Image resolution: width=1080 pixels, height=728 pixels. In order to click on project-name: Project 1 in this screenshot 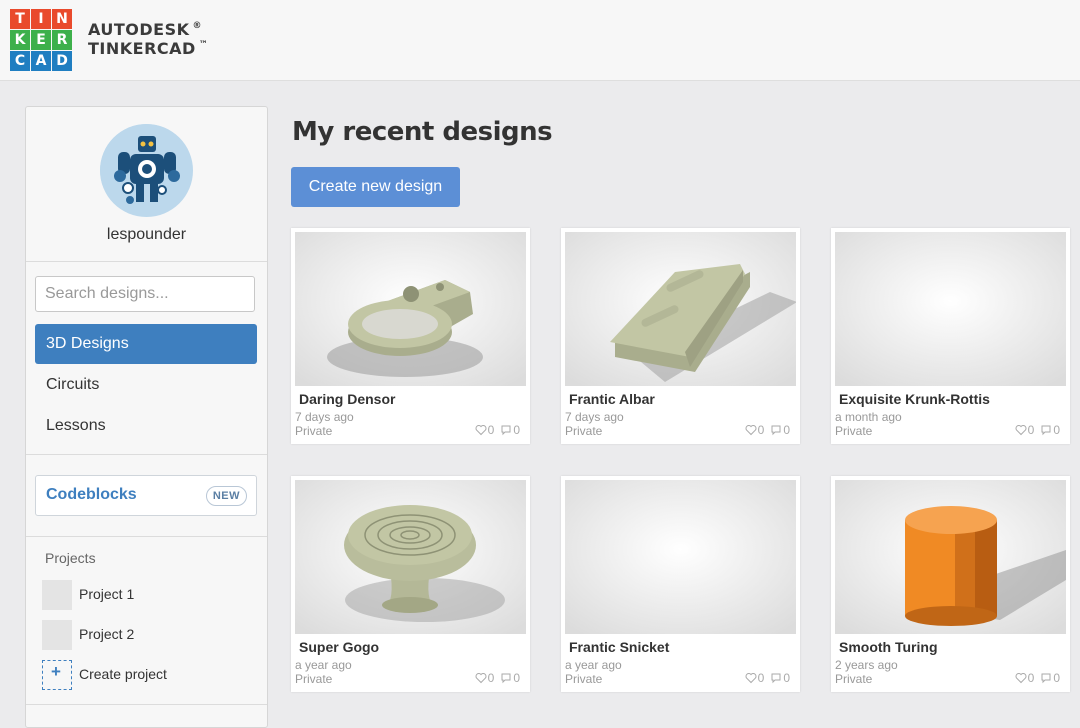, I will do `click(107, 594)`.